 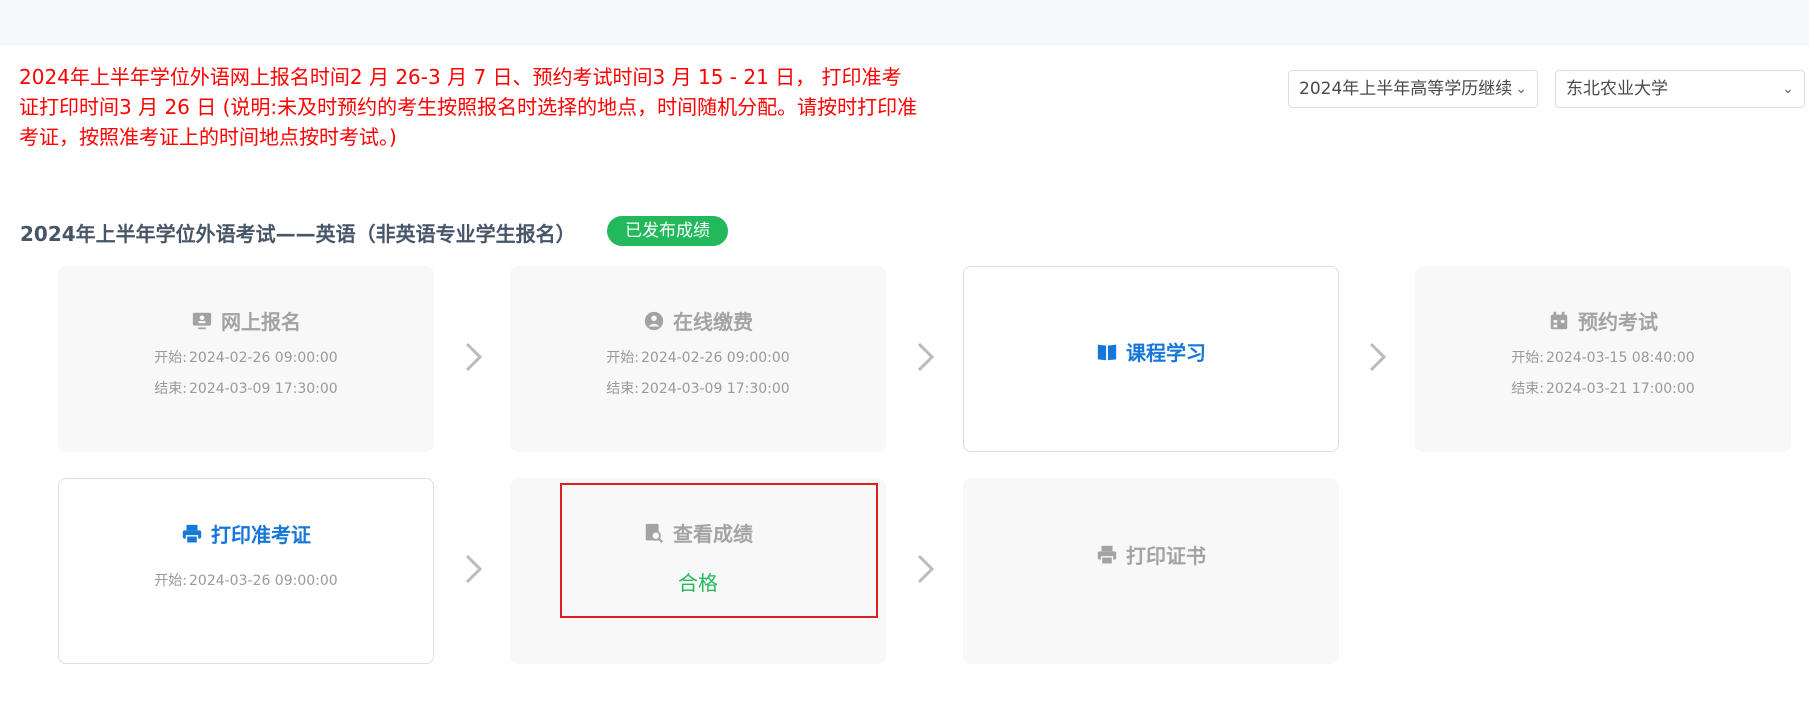 What do you see at coordinates (654, 320) in the screenshot?
I see `payment-user-icon` at bounding box center [654, 320].